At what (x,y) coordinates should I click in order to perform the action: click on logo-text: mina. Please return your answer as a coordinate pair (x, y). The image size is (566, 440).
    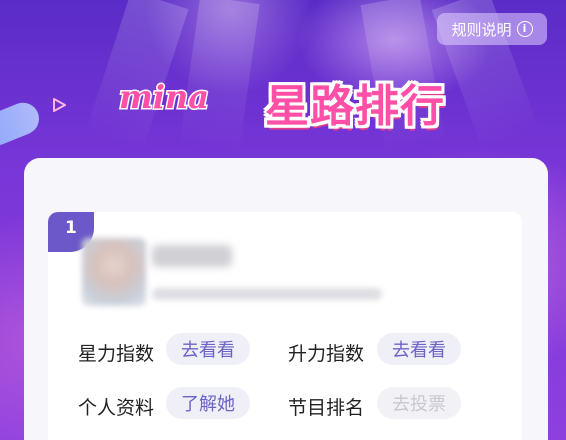
    Looking at the image, I should click on (164, 97).